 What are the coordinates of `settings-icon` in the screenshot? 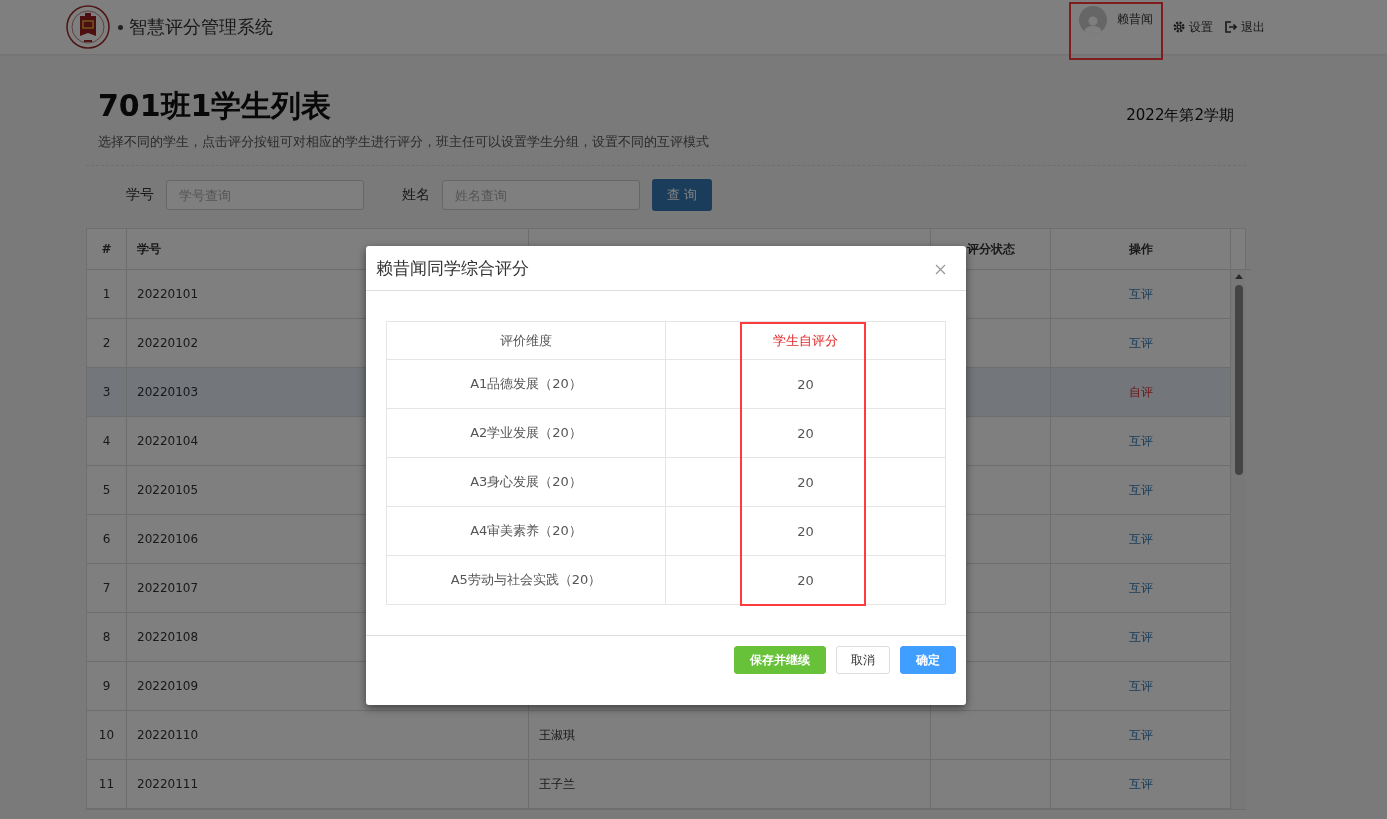 It's located at (1179, 27).